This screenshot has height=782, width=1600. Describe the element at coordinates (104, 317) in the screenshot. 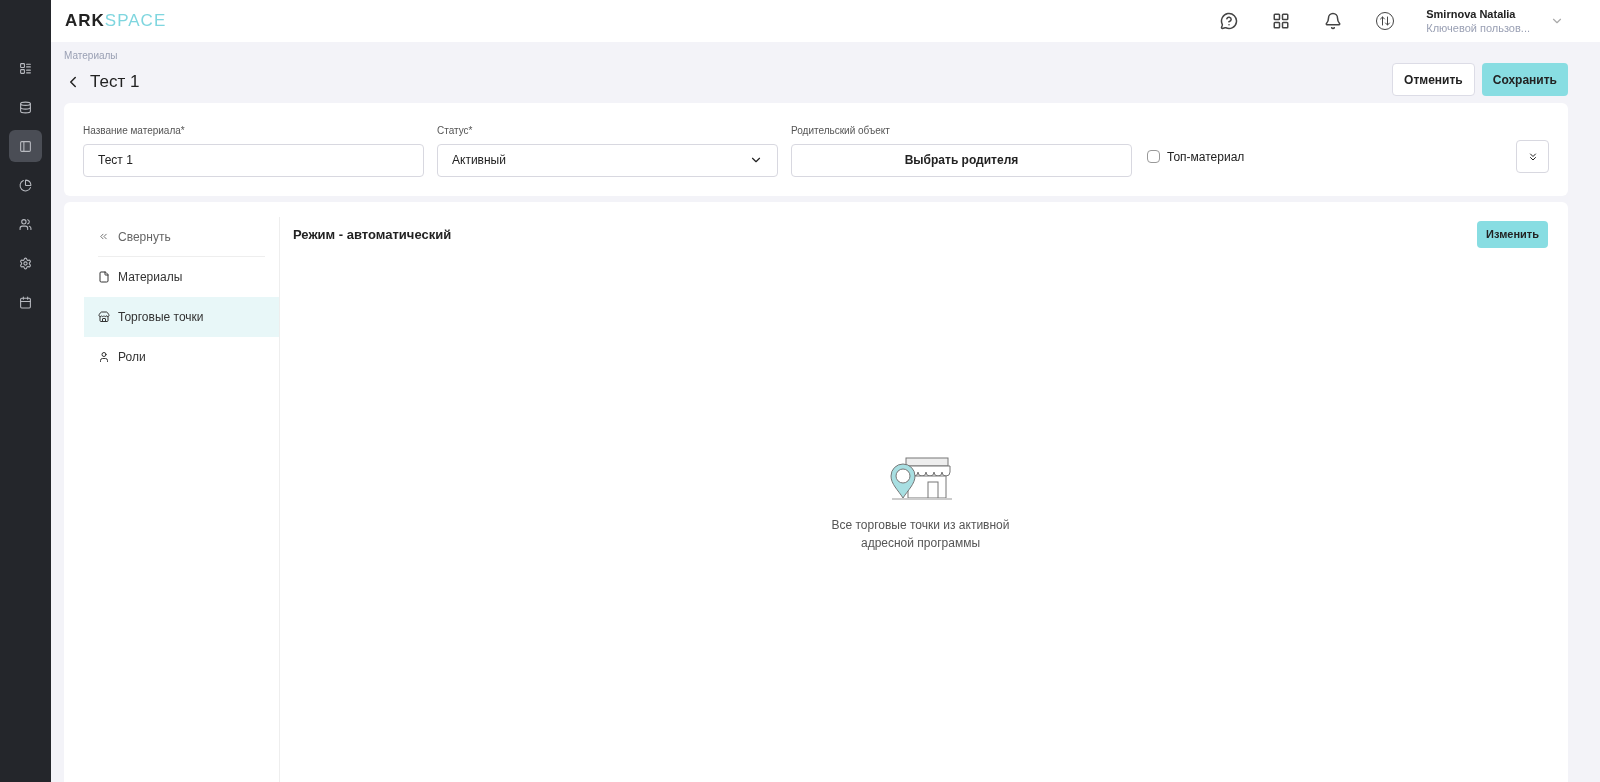

I see `store-icon` at that location.